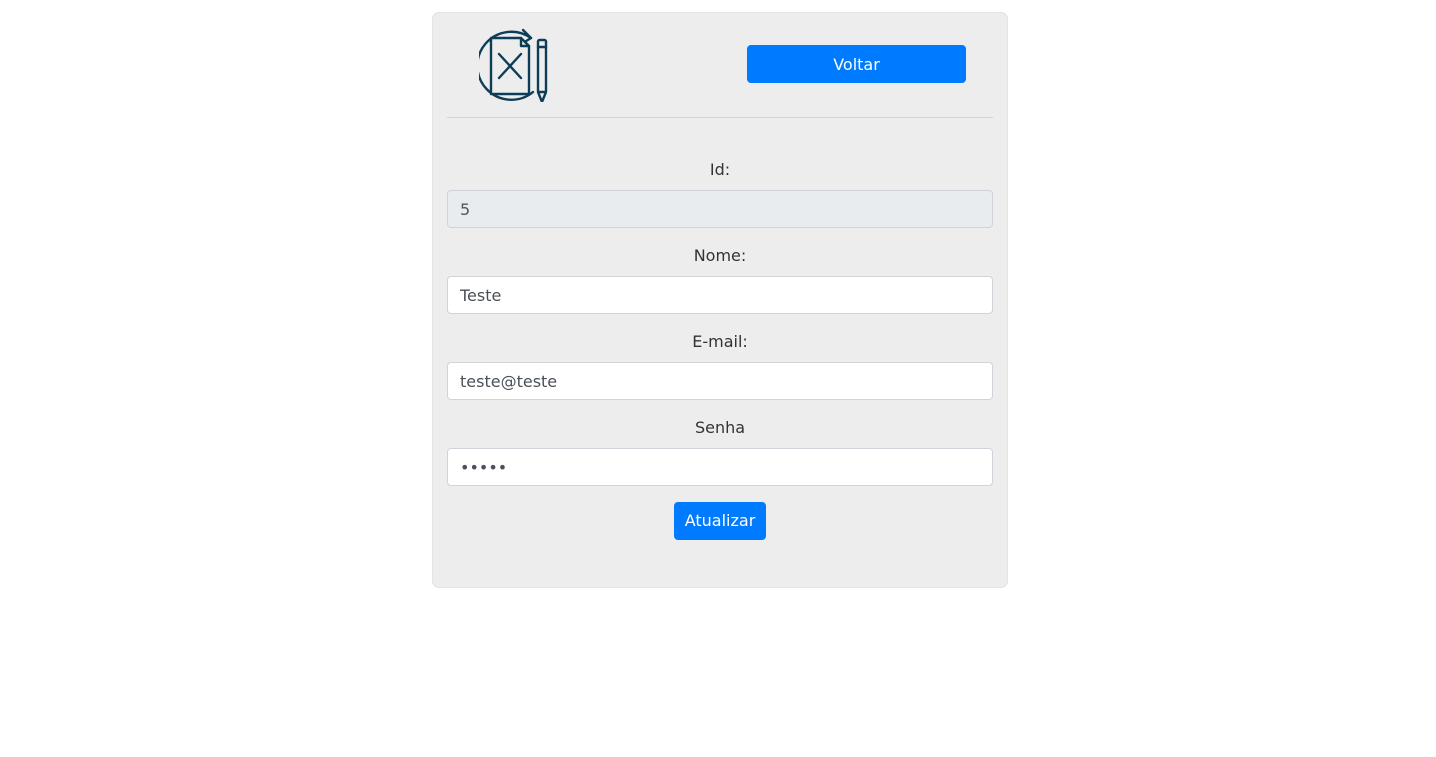 The width and height of the screenshot is (1436, 757). What do you see at coordinates (720, 381) in the screenshot?
I see `email-field` at bounding box center [720, 381].